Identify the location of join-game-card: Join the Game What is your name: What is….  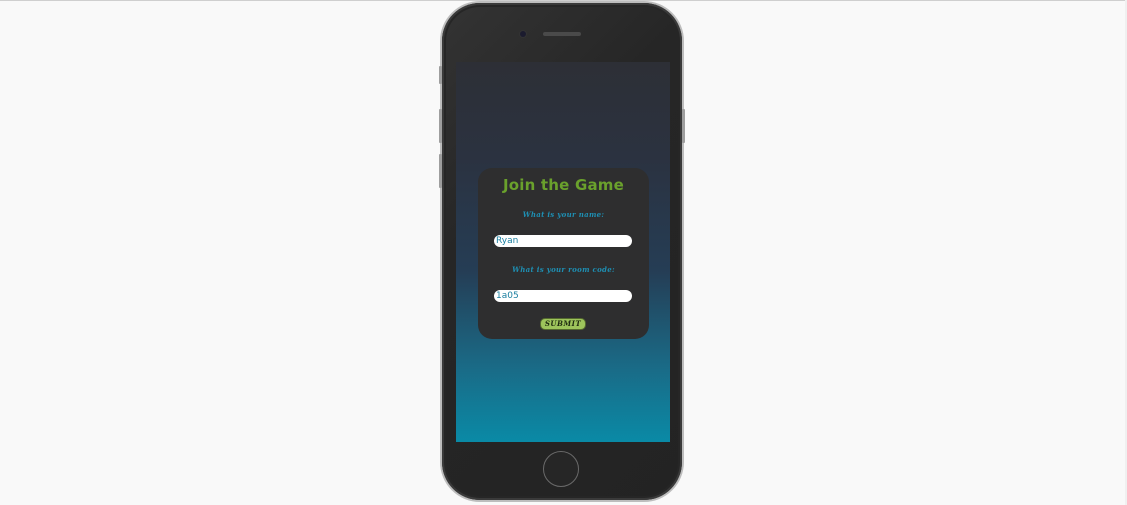
(563, 253).